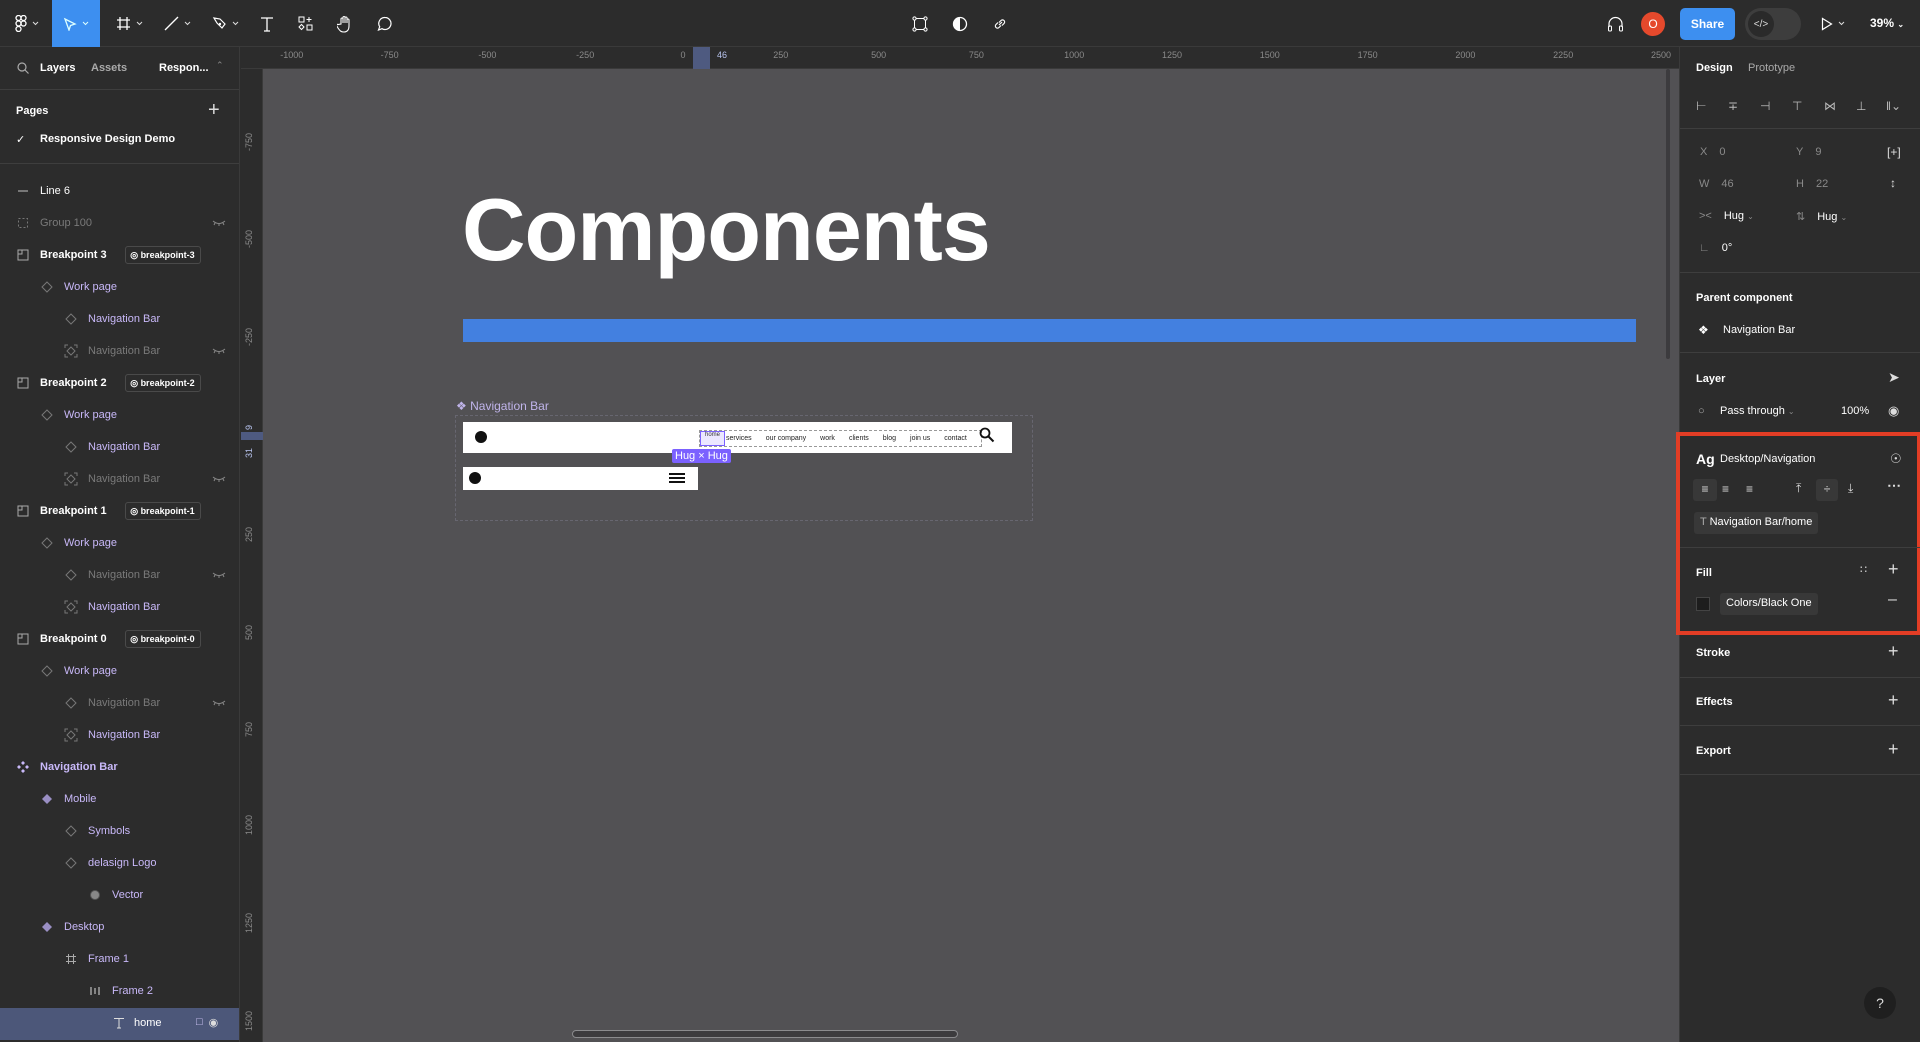 The image size is (1920, 1042). I want to click on nav-link: services, so click(739, 438).